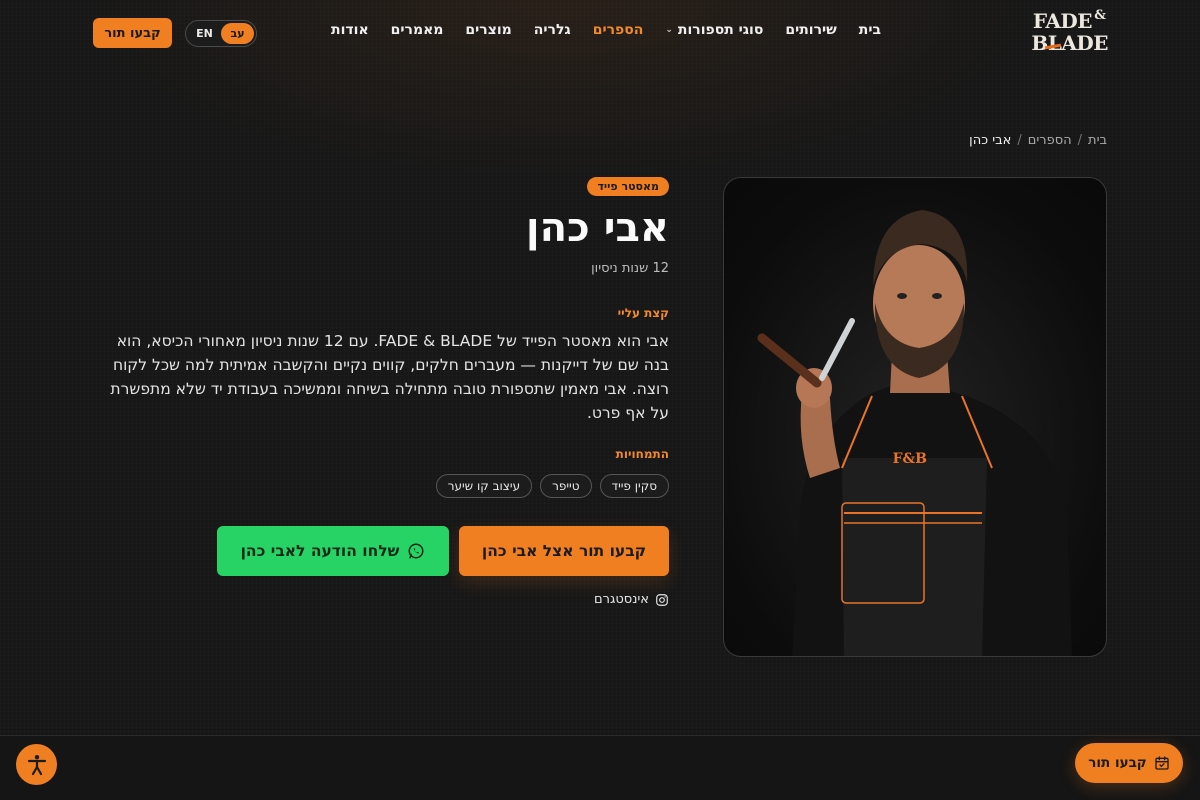  I want to click on nav-item-home: בית, so click(870, 30).